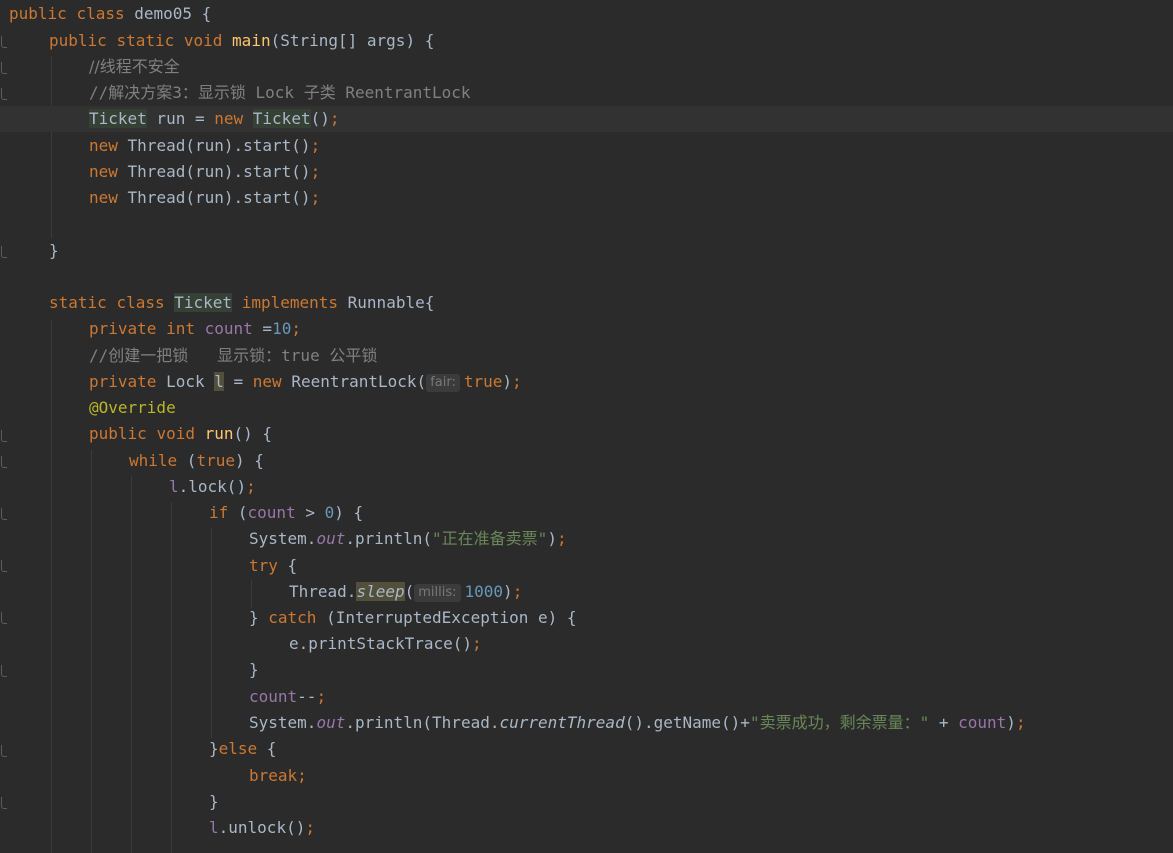  What do you see at coordinates (219, 512) in the screenshot?
I see `keyword-if: if` at bounding box center [219, 512].